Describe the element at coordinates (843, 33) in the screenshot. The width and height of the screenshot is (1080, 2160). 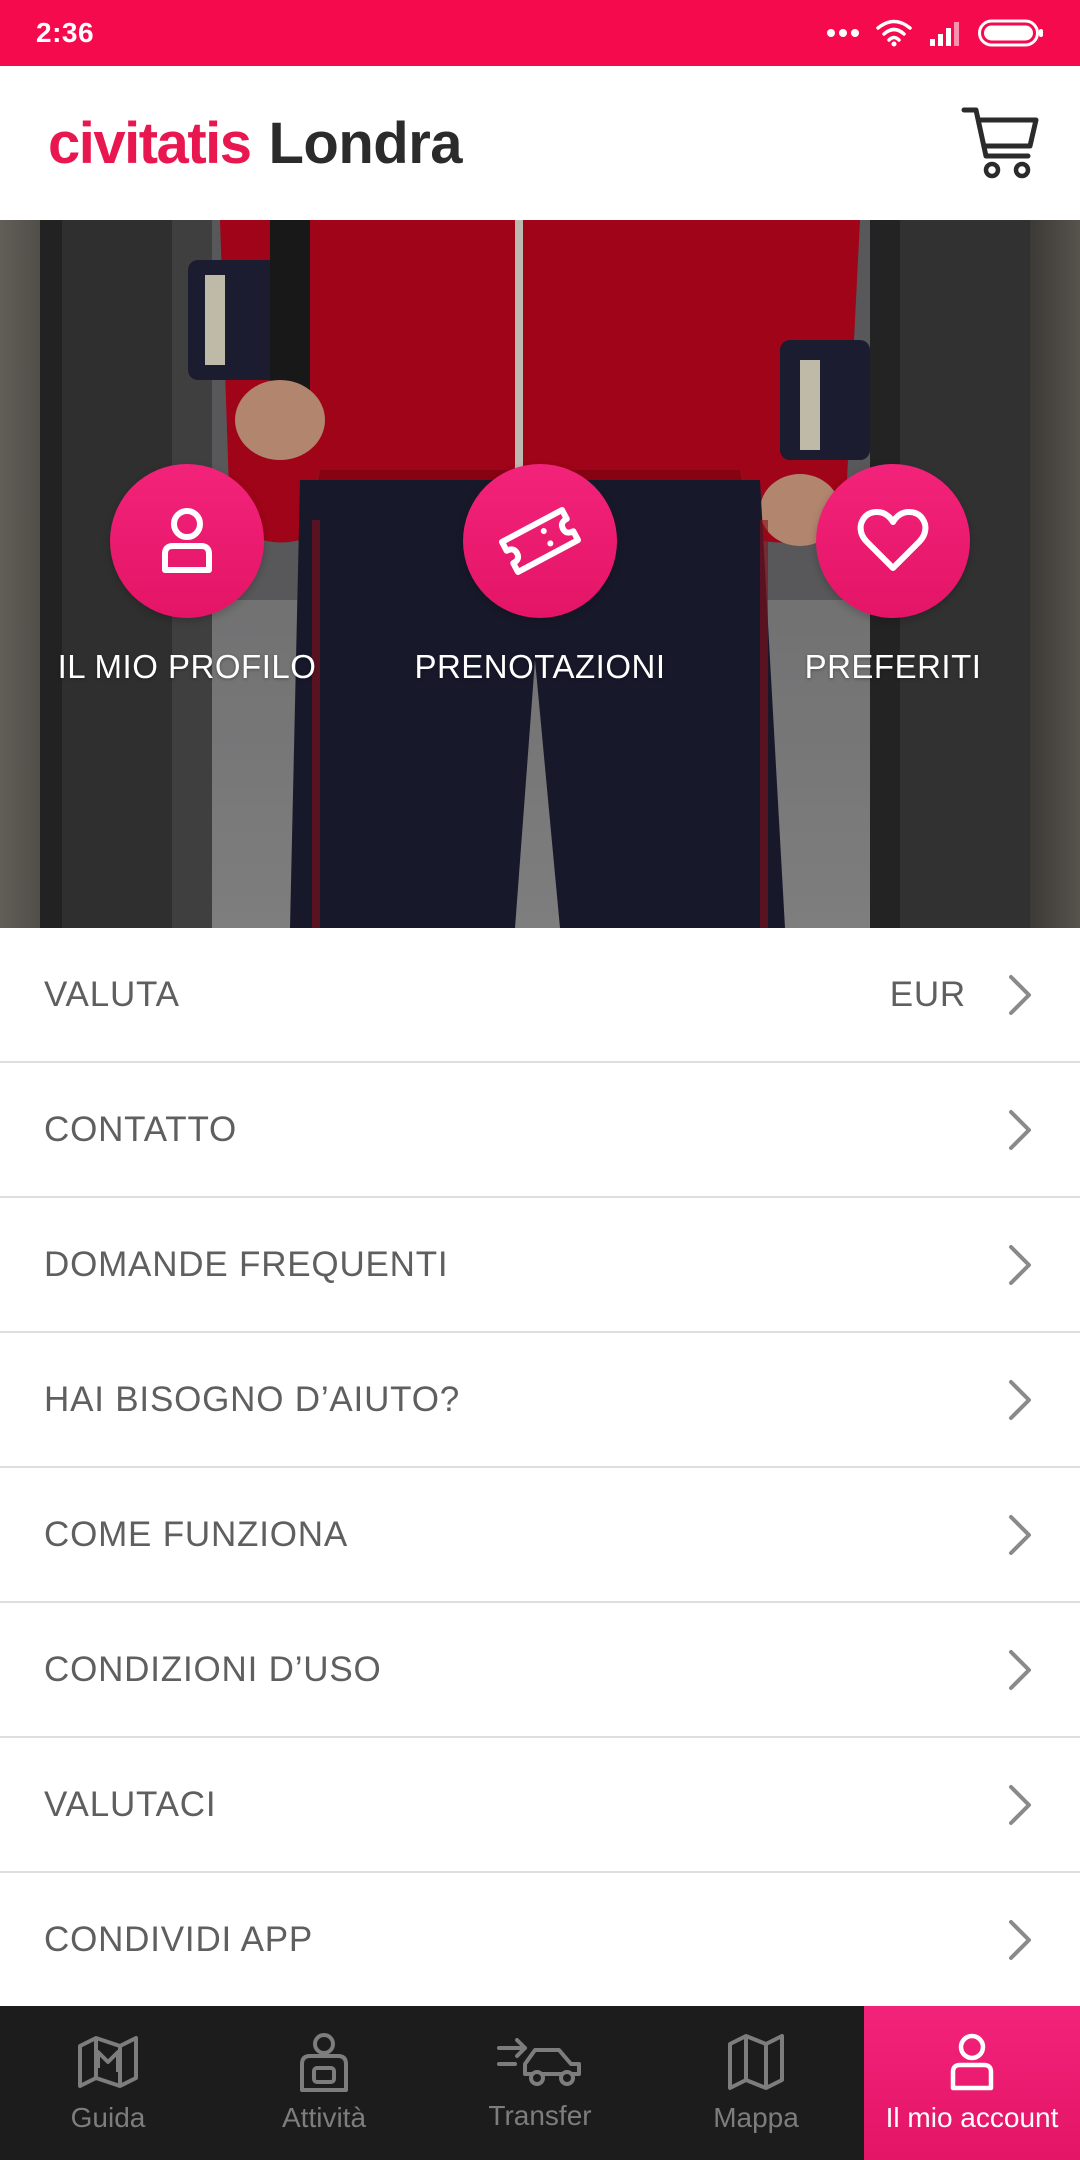
I see `more-dots-icon` at that location.